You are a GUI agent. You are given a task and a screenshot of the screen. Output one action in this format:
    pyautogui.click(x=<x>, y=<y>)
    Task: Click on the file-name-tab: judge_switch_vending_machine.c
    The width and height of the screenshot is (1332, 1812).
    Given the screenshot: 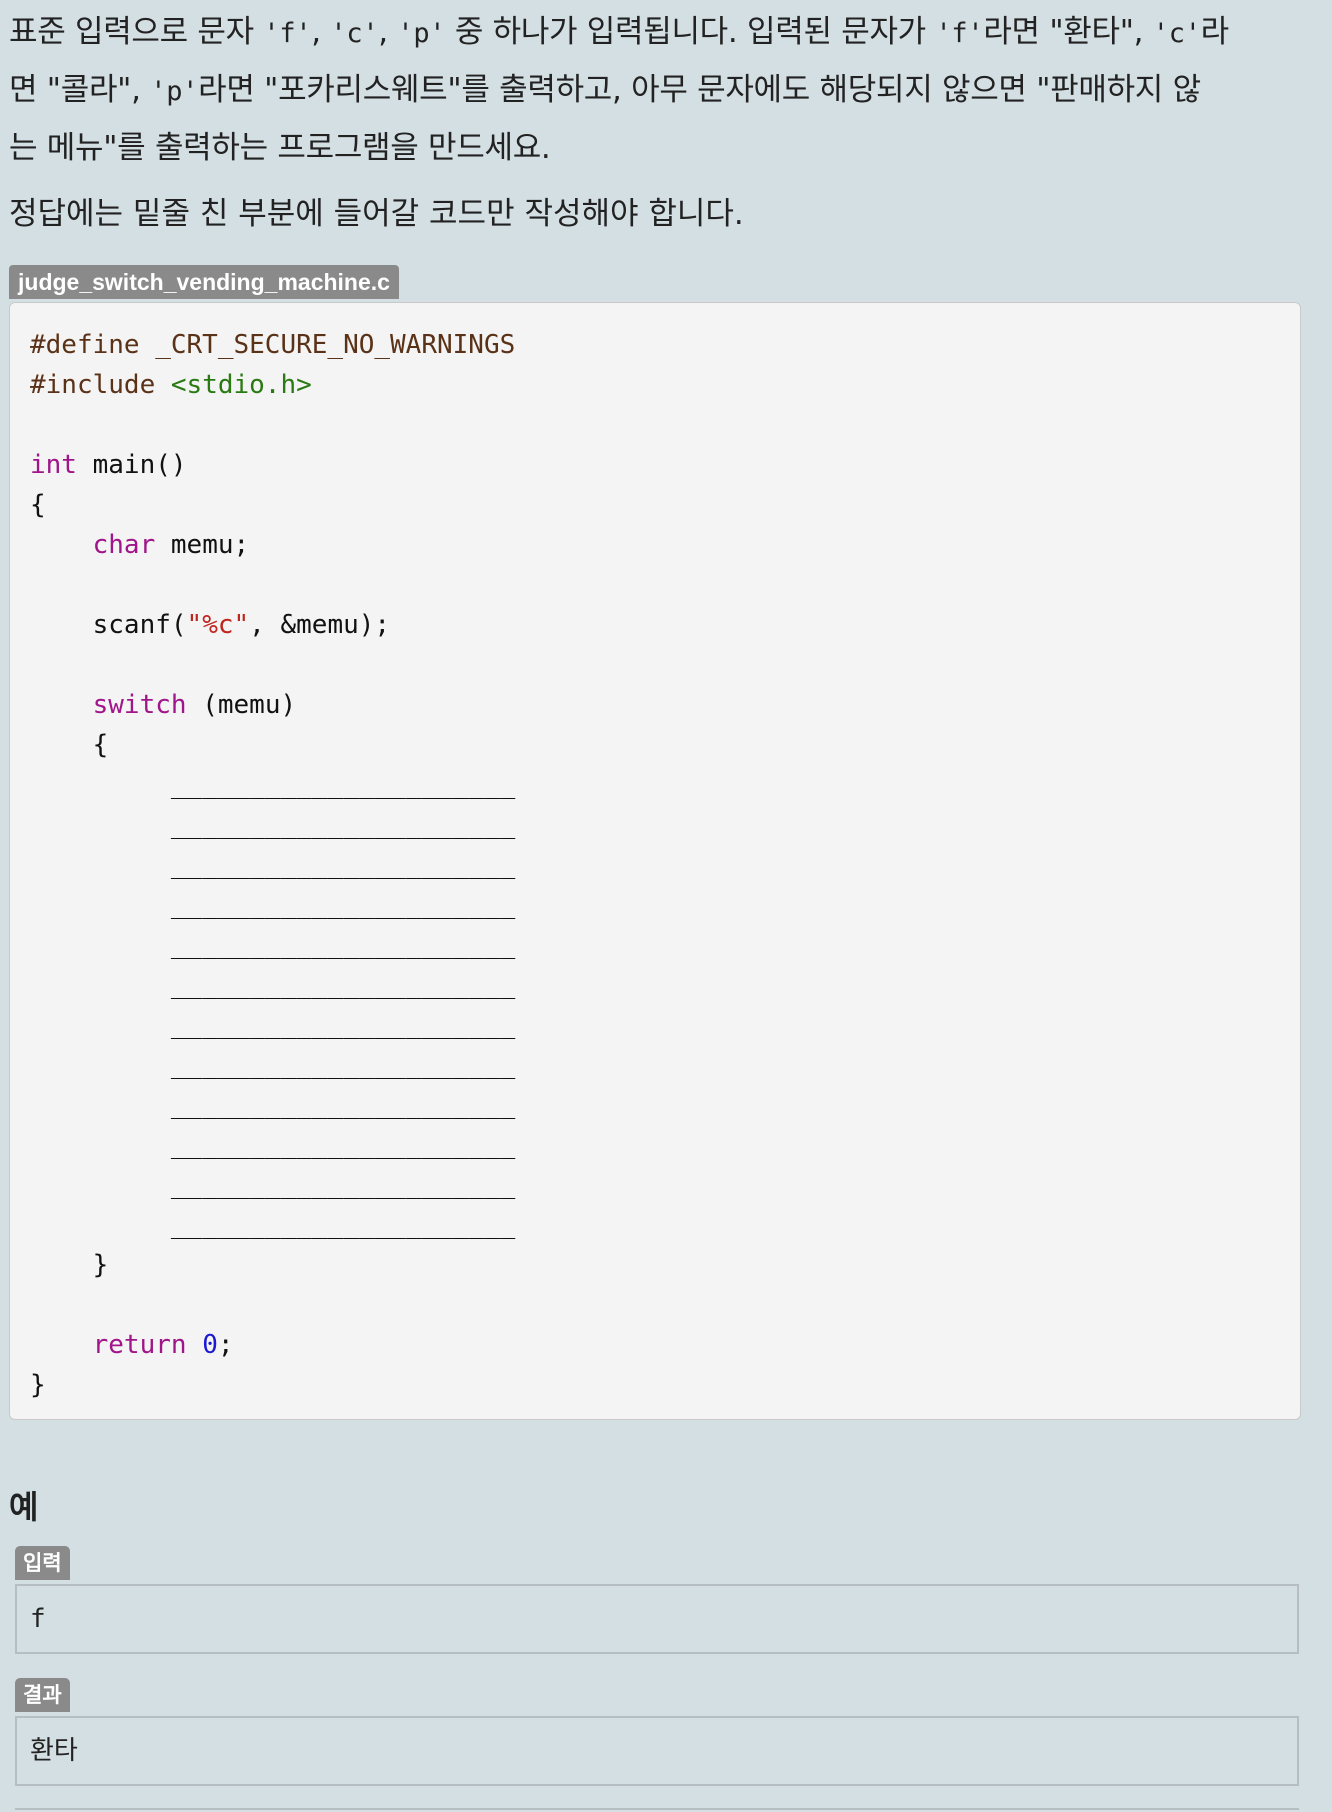 What is the action you would take?
    pyautogui.click(x=204, y=282)
    